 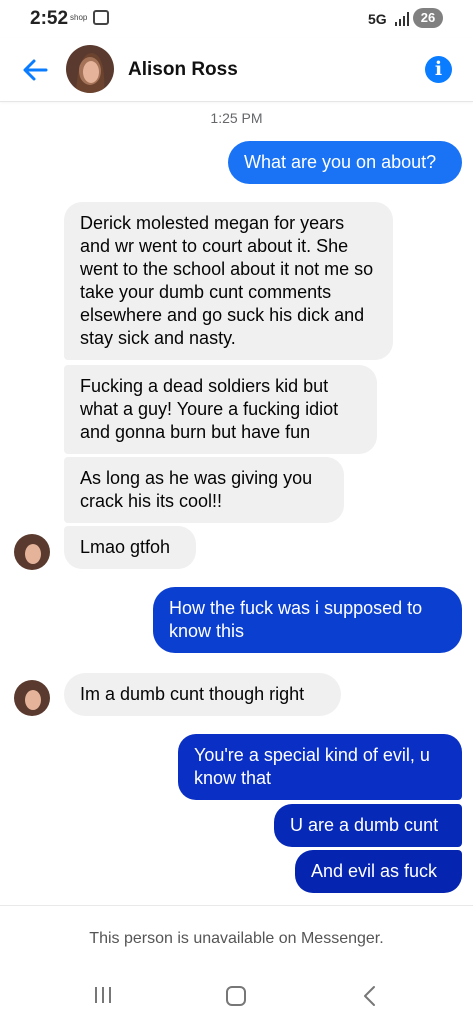 What do you see at coordinates (236, 937) in the screenshot?
I see `unavailable-notice: This person is unavailable on Messenger.` at bounding box center [236, 937].